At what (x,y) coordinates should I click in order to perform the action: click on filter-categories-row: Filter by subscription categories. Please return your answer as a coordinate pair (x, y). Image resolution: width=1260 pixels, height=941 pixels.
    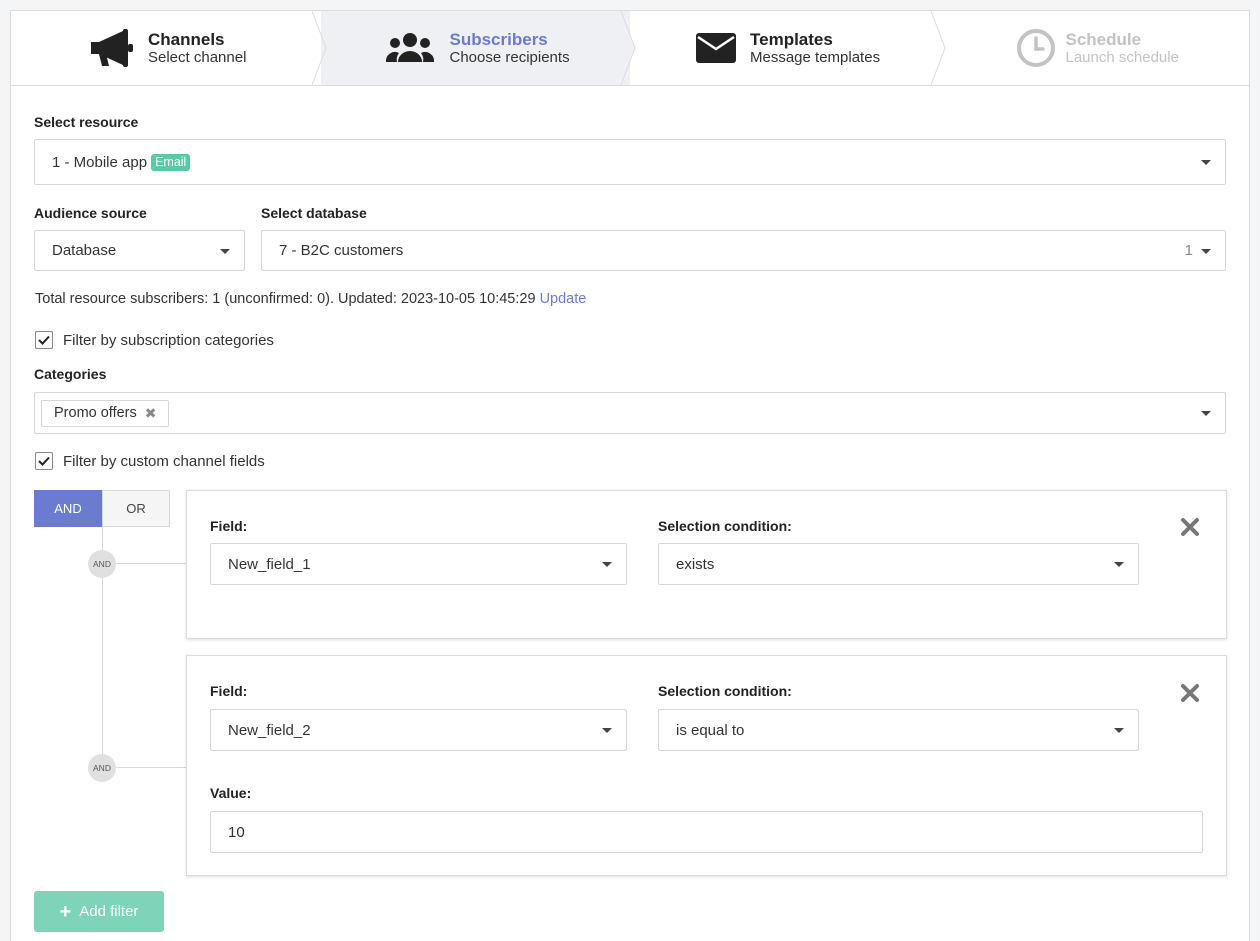
    Looking at the image, I should click on (154, 340).